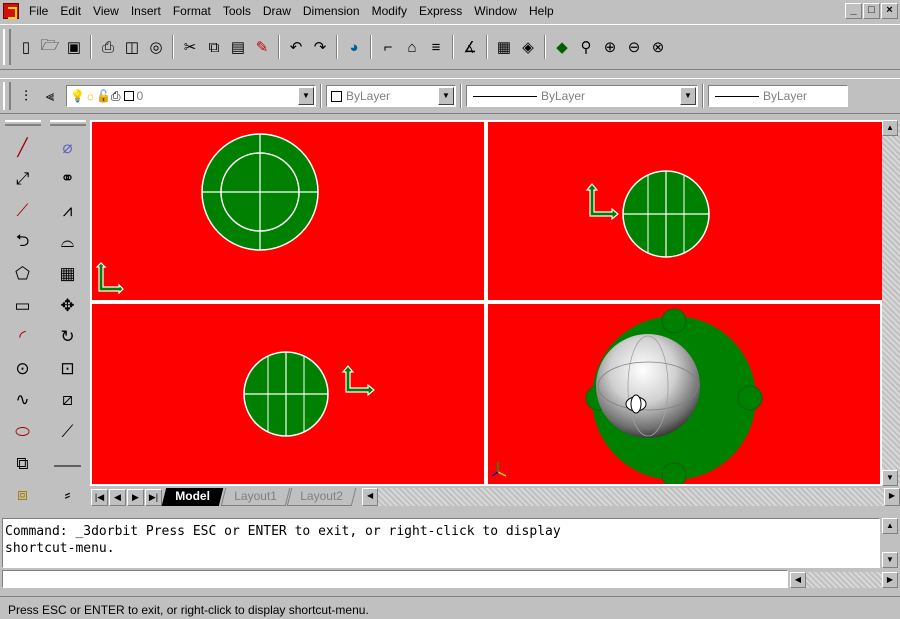 The height and width of the screenshot is (619, 900). What do you see at coordinates (23, 432) in the screenshot?
I see `ellipse-icon: ⬭` at bounding box center [23, 432].